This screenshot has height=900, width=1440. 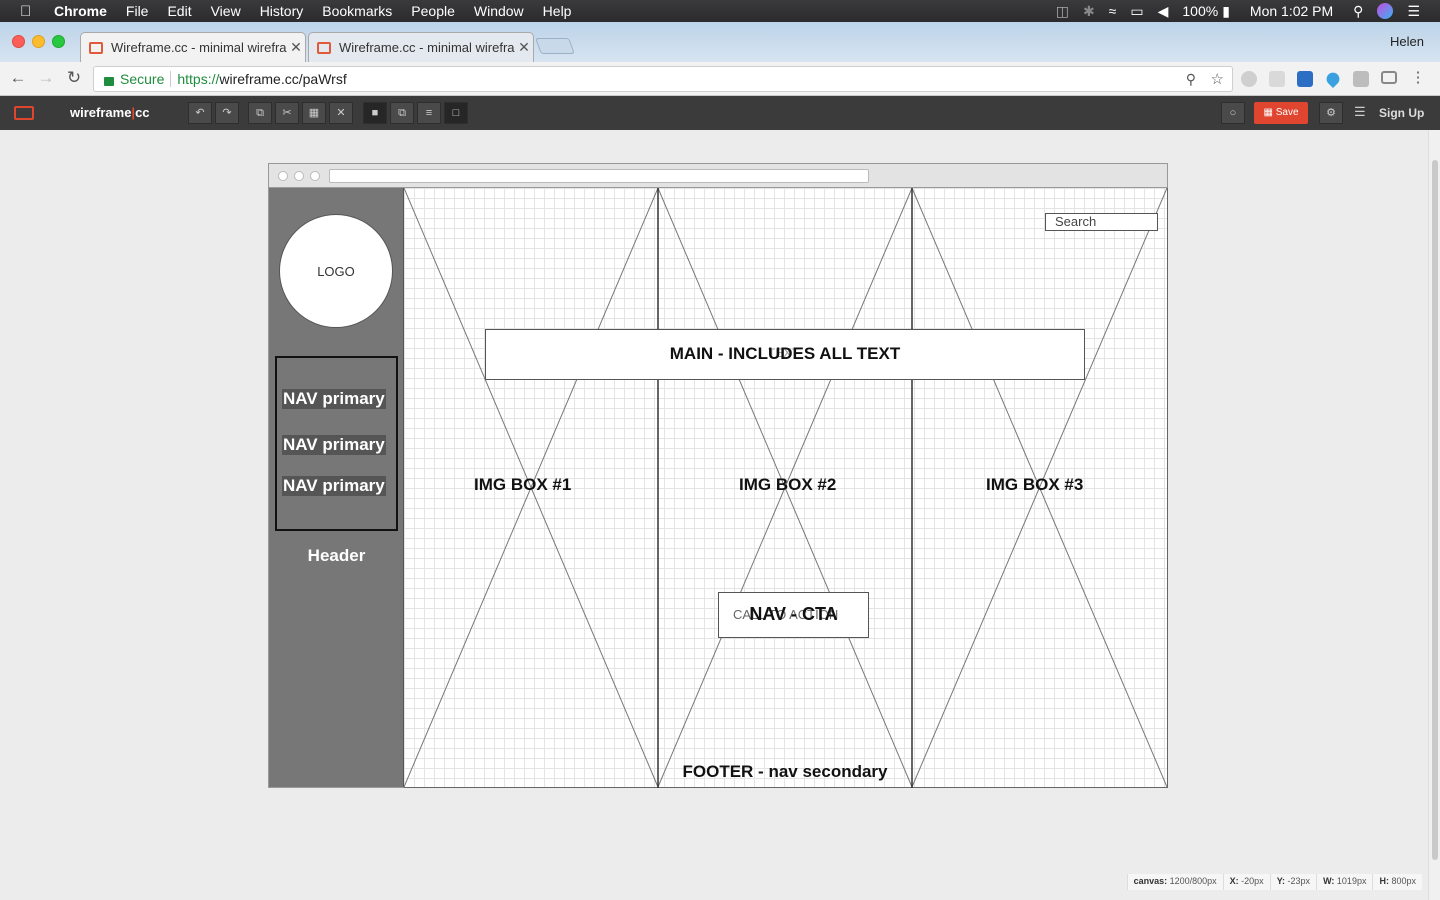 What do you see at coordinates (402, 113) in the screenshot?
I see `arrange-icon: ⧉` at bounding box center [402, 113].